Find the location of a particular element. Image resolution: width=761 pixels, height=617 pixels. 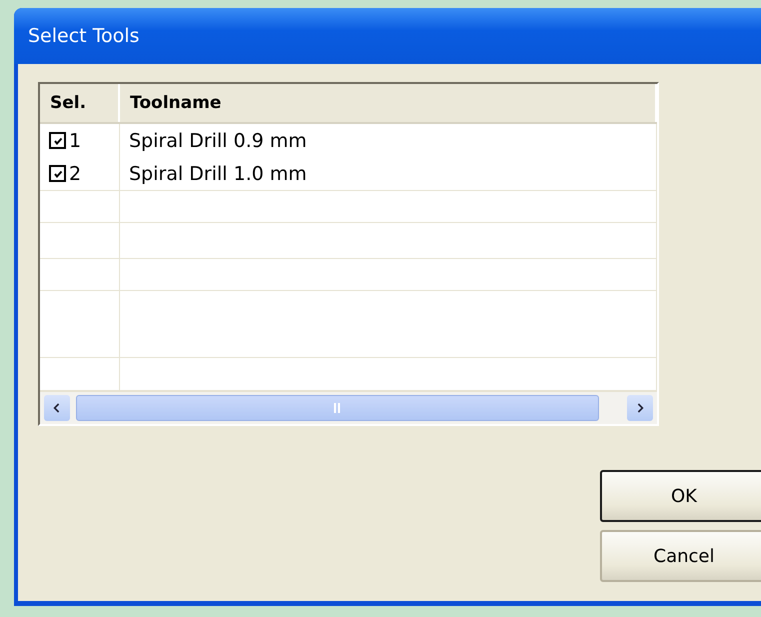

chevron-right-icon is located at coordinates (640, 408).